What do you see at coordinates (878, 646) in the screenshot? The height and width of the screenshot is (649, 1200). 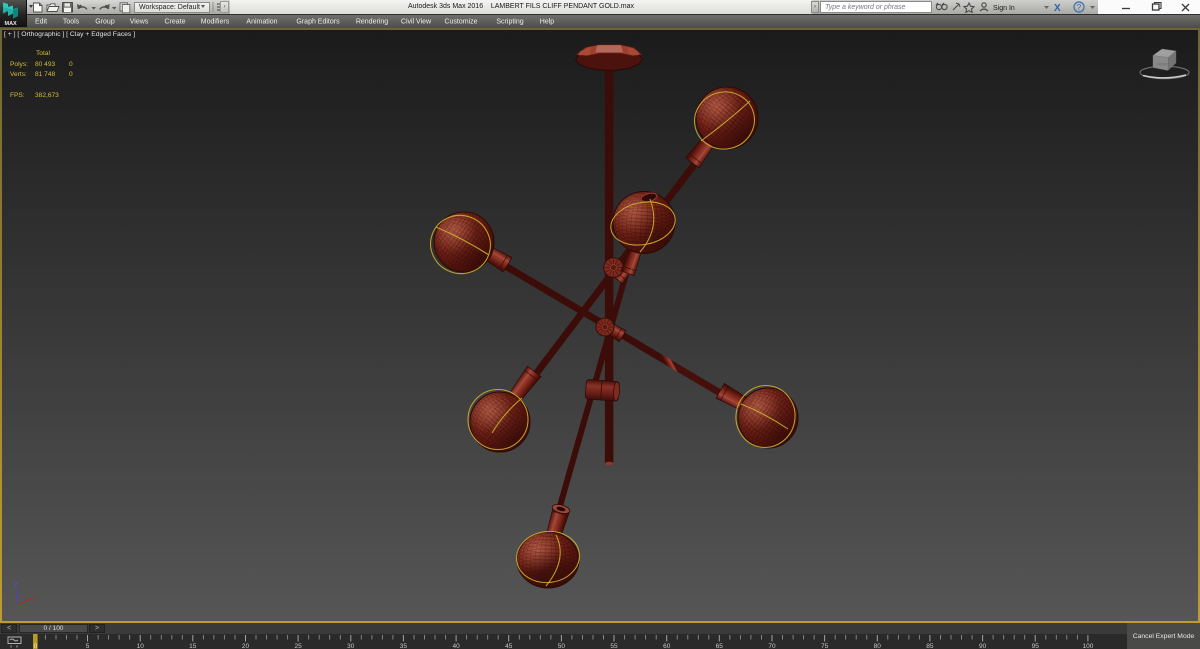 I see `svg-text: 80` at bounding box center [878, 646].